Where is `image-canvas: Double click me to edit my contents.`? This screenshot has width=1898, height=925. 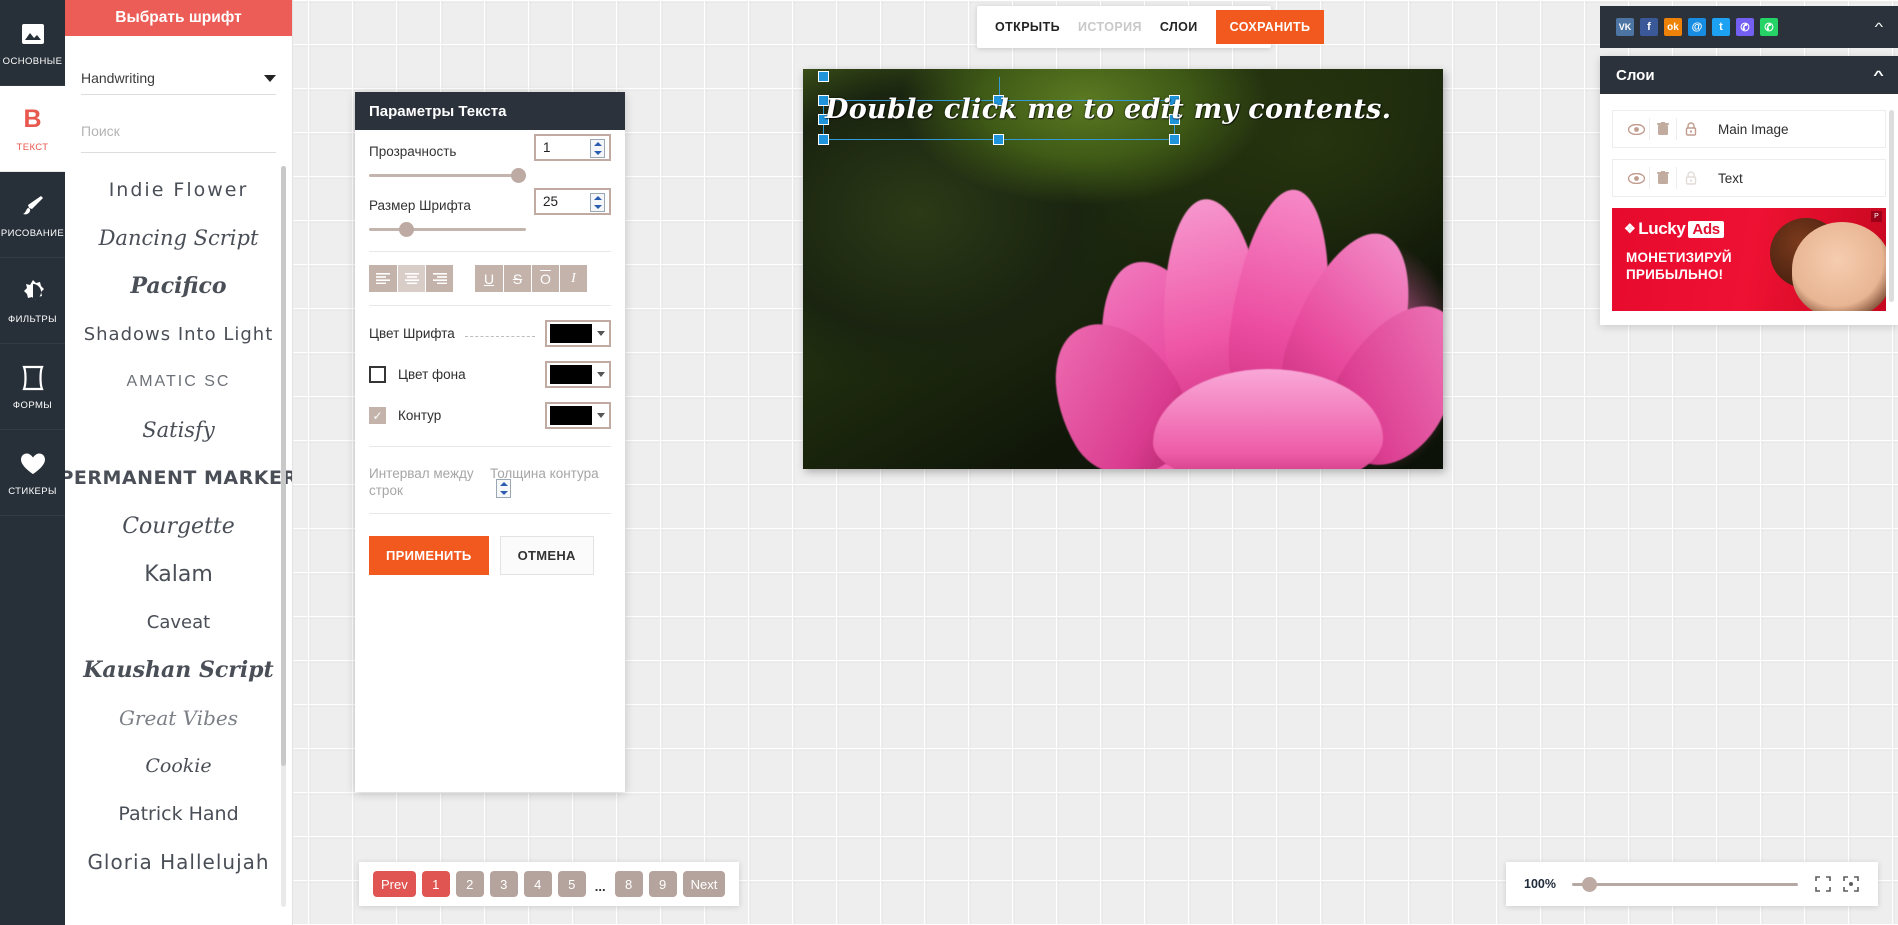
image-canvas: Double click me to edit my contents. is located at coordinates (1123, 269).